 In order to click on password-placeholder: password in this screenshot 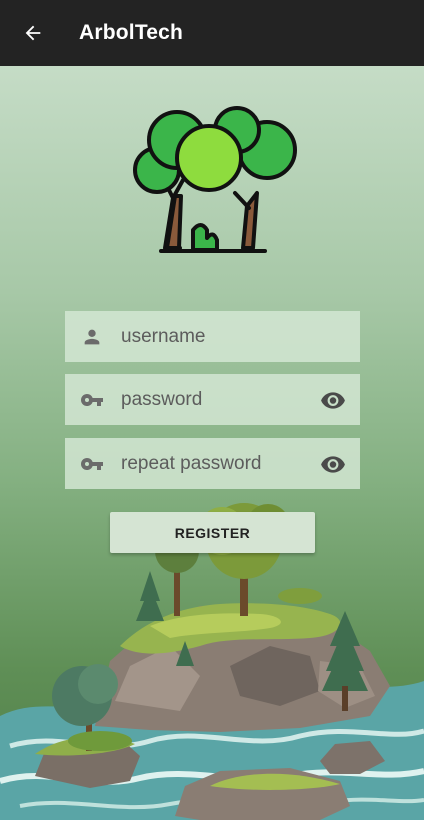, I will do `click(162, 399)`.